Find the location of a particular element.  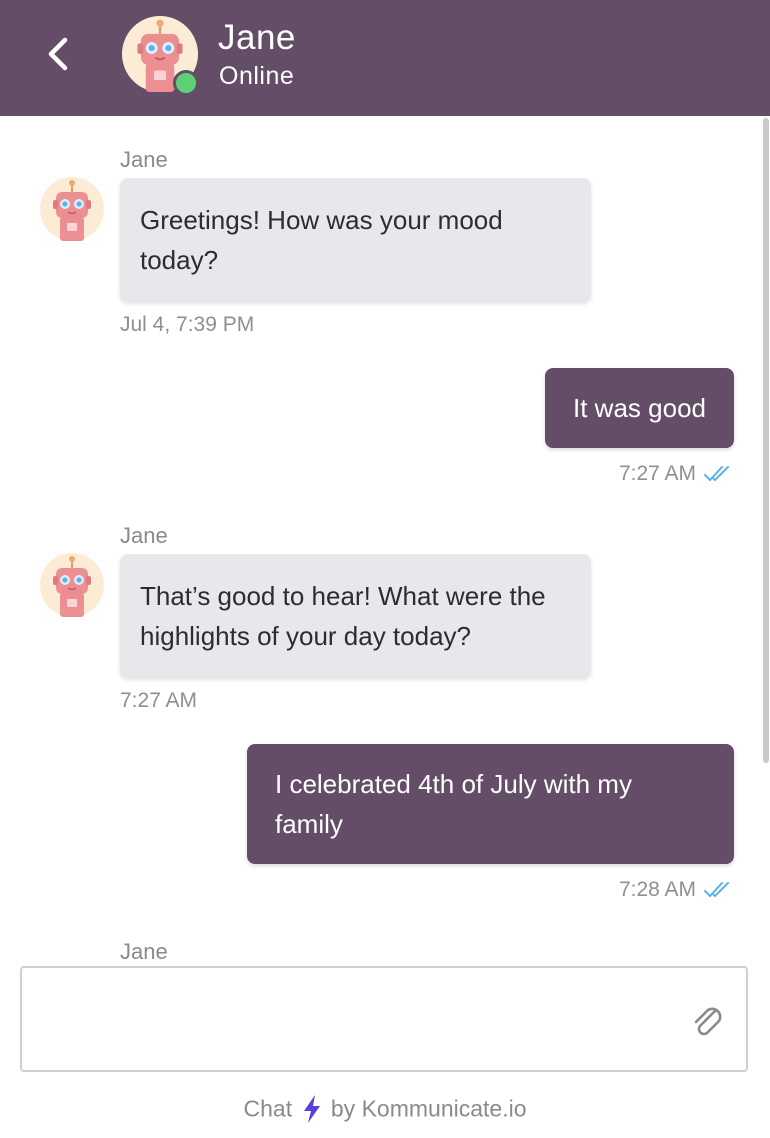

powered-by-brand: by Kommunicate.io is located at coordinates (428, 1108).